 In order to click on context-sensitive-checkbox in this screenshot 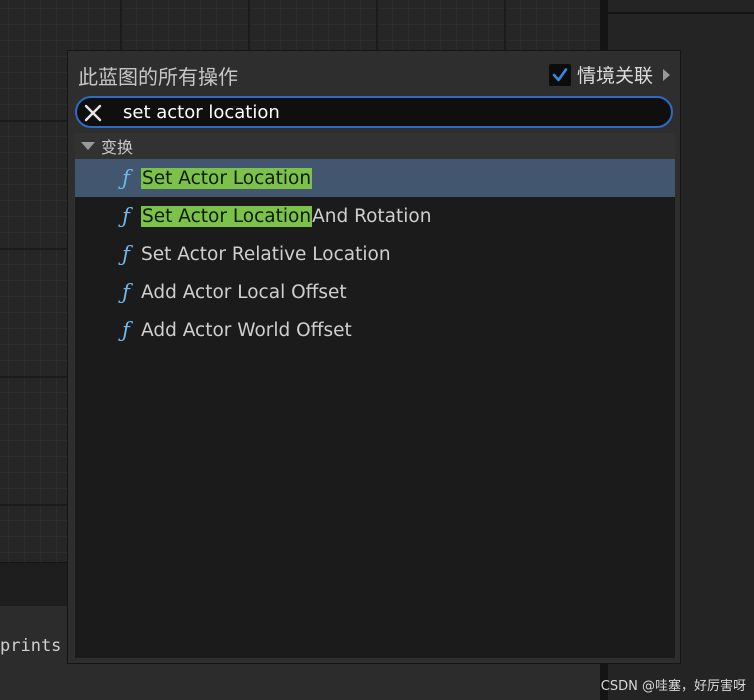, I will do `click(559, 74)`.